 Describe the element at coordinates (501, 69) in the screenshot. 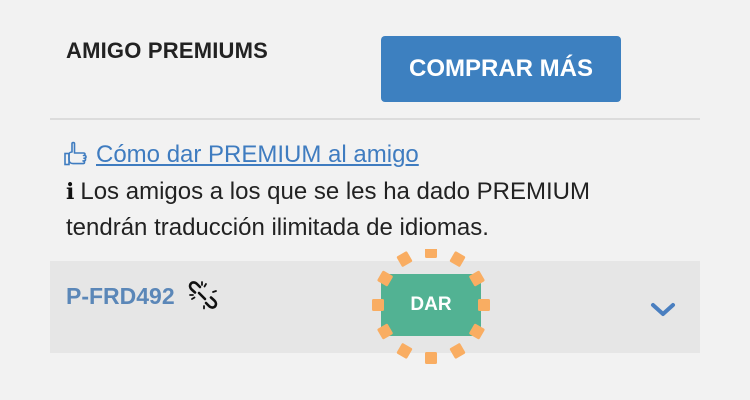

I see `buy-more-button: COMPRAR MÁS` at that location.